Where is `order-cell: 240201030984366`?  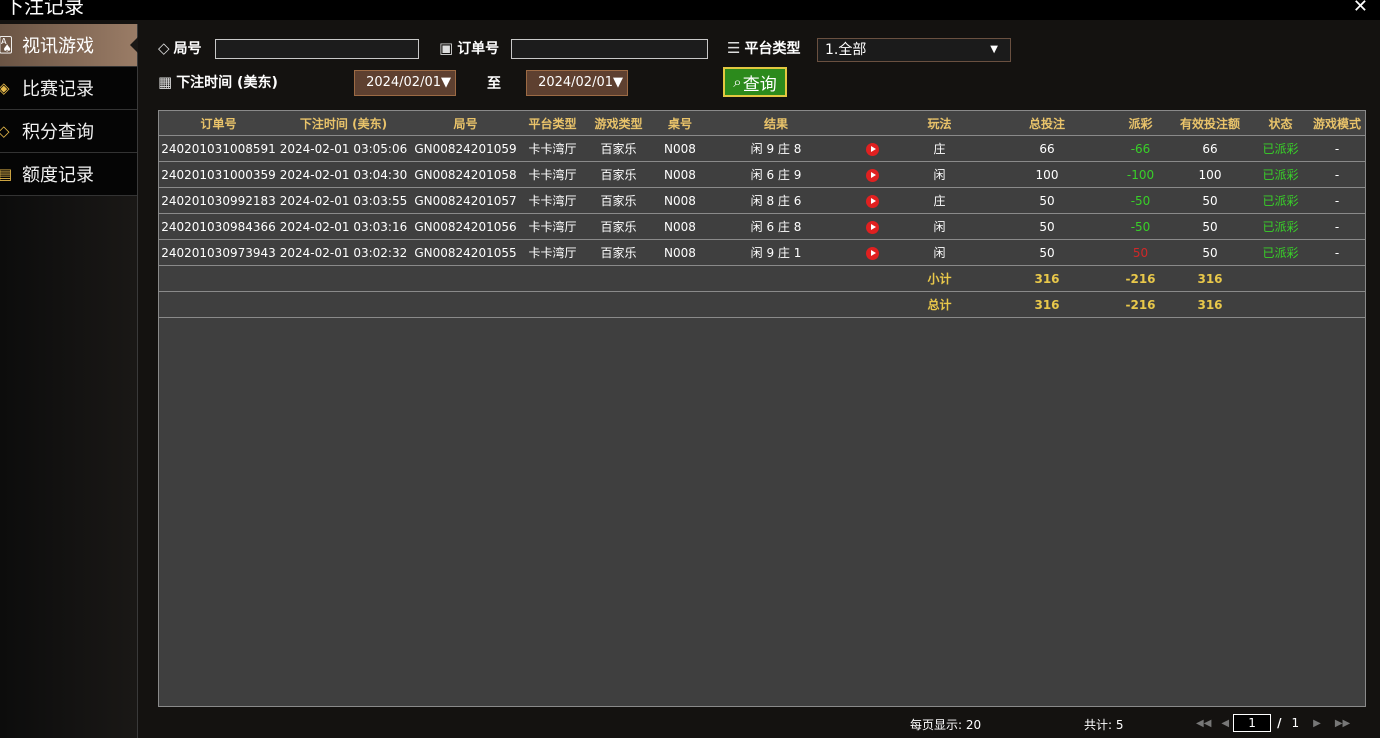 order-cell: 240201030984366 is located at coordinates (218, 226).